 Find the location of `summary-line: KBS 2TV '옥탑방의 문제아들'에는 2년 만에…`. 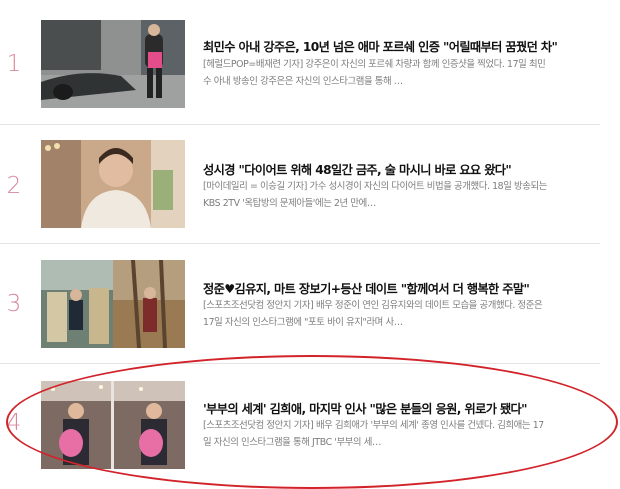

summary-line: KBS 2TV '옥탑방의 문제아들'에는 2년 만에… is located at coordinates (289, 203).